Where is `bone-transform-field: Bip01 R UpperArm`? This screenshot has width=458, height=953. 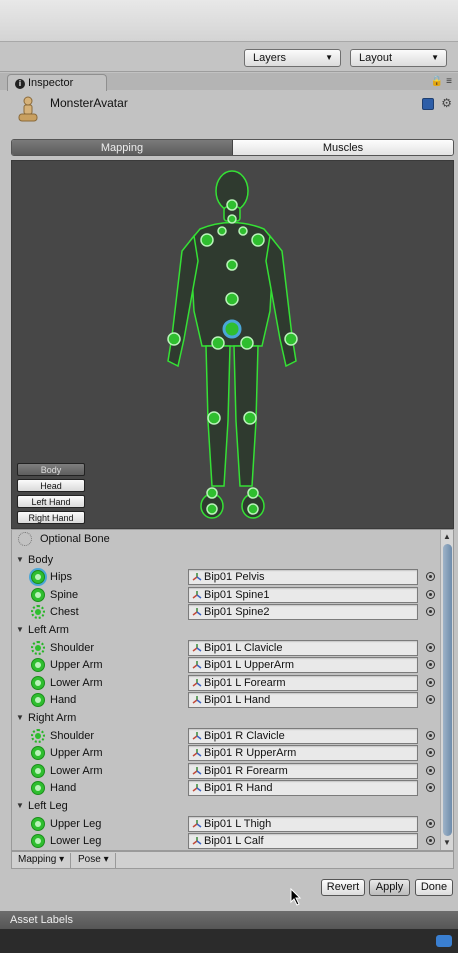 bone-transform-field: Bip01 R UpperArm is located at coordinates (303, 753).